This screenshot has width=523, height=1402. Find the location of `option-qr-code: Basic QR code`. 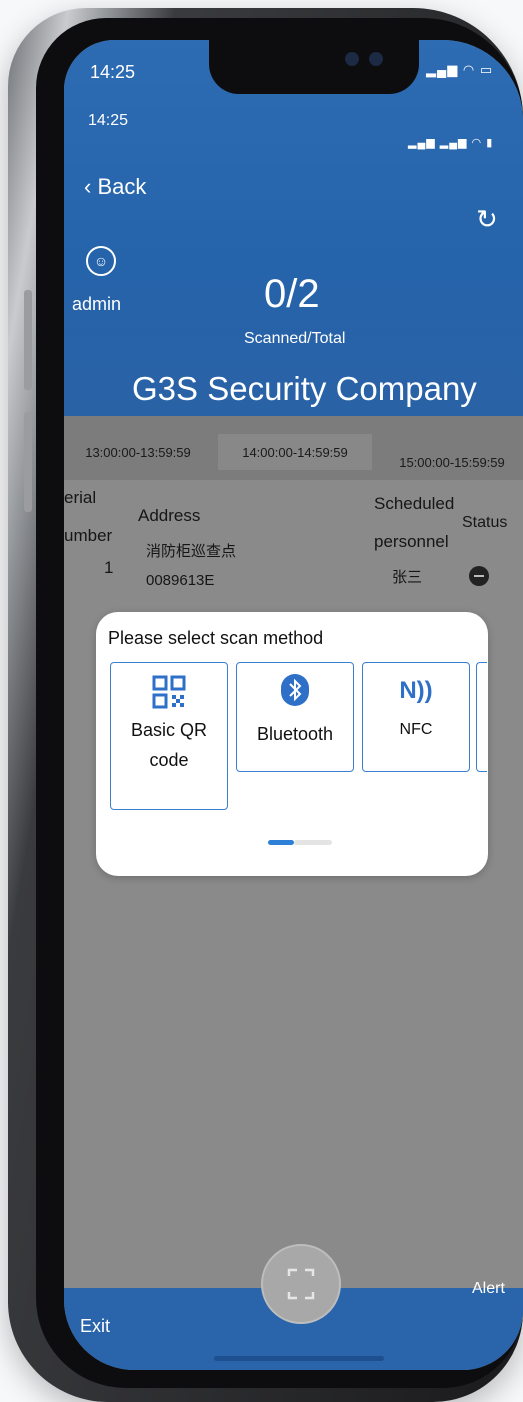

option-qr-code: Basic QR code is located at coordinates (169, 736).